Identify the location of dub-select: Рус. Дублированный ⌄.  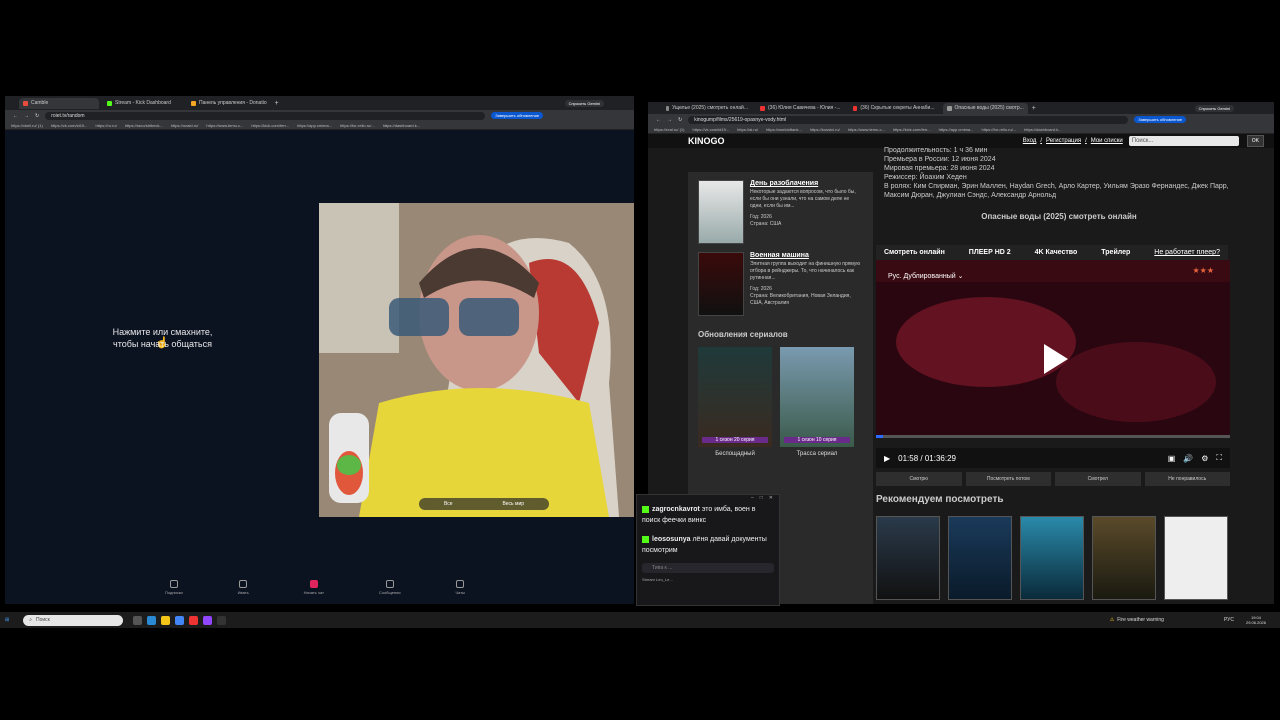
(925, 276).